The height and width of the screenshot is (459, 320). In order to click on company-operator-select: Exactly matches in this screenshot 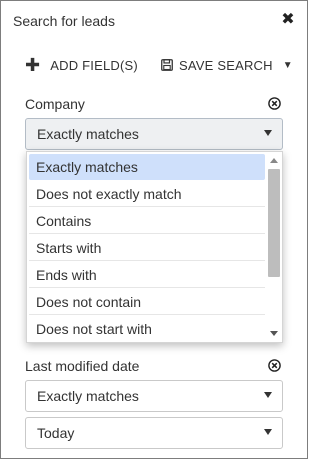, I will do `click(154, 134)`.